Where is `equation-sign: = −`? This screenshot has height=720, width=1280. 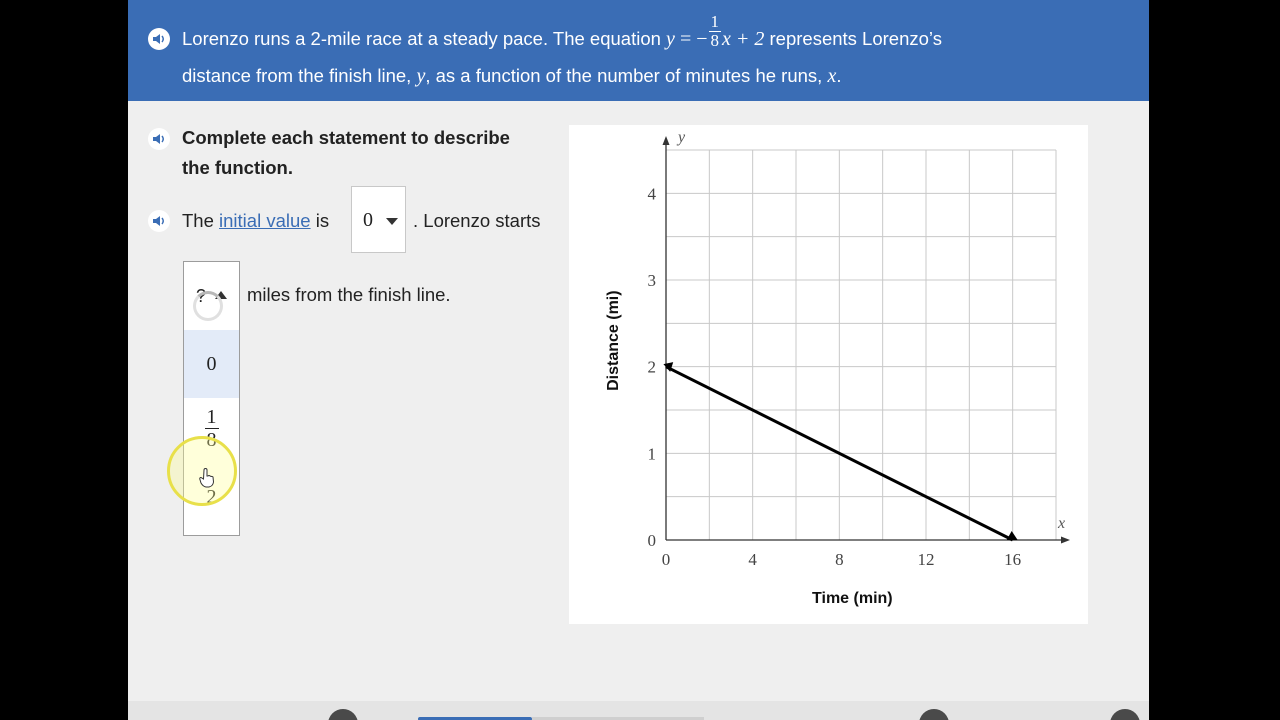 equation-sign: = − is located at coordinates (691, 39).